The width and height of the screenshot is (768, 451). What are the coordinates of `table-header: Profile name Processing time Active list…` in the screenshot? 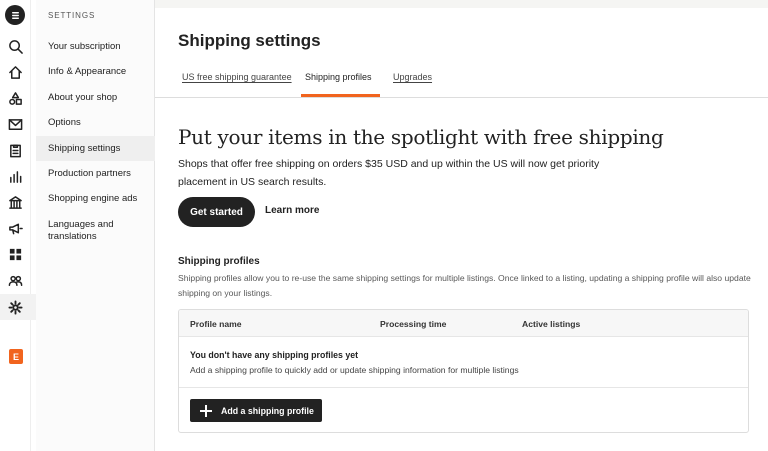 It's located at (463, 323).